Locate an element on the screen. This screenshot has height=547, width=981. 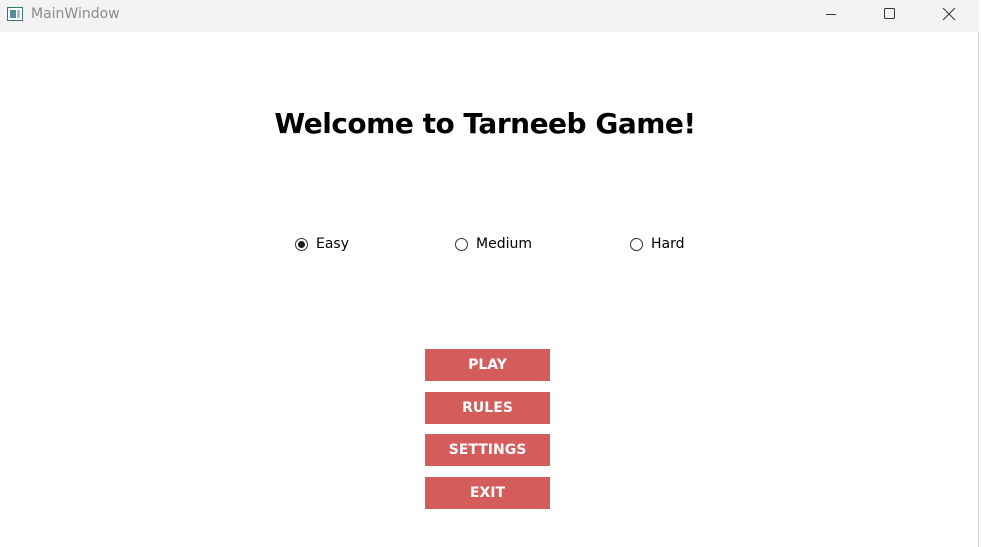
difficulty-hard-radio: Hard is located at coordinates (657, 244).